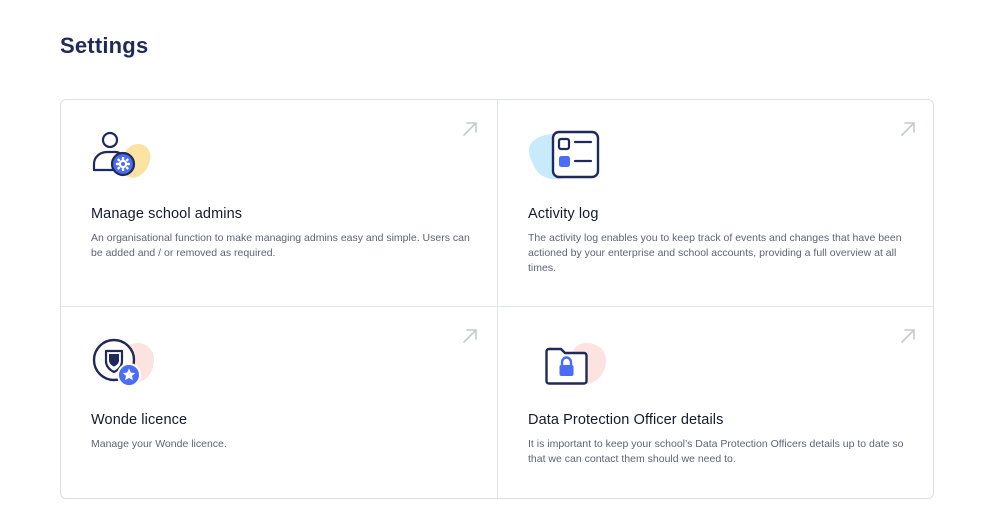 This screenshot has width=1000, height=531. I want to click on shield-star-icon, so click(126, 363).